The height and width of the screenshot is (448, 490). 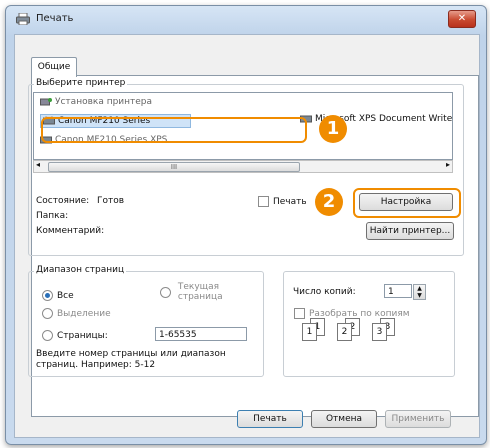 What do you see at coordinates (198, 287) in the screenshot?
I see `range-current-line1: Текущая` at bounding box center [198, 287].